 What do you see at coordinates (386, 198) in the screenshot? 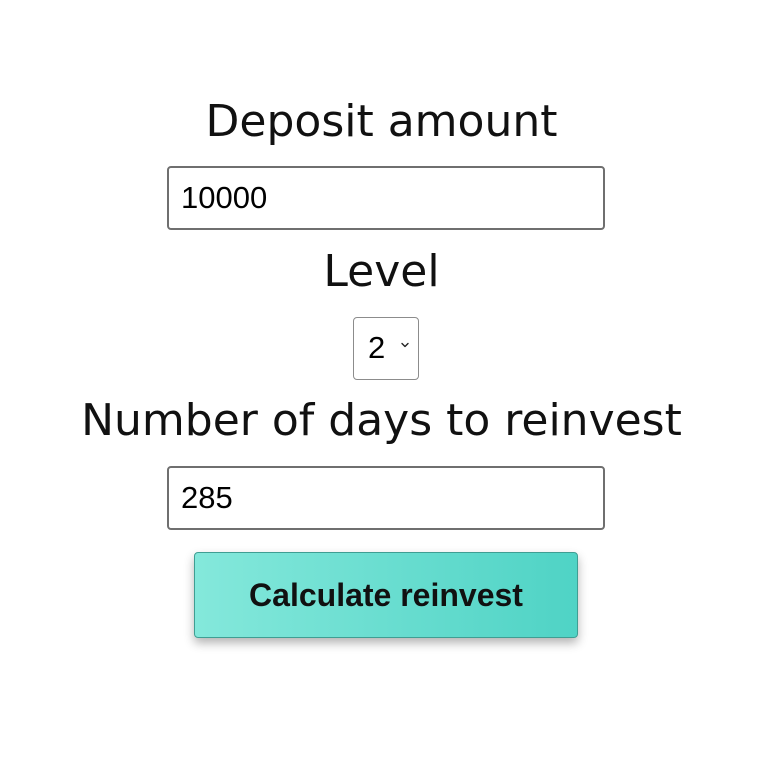
I see `deposit-amount-input` at bounding box center [386, 198].